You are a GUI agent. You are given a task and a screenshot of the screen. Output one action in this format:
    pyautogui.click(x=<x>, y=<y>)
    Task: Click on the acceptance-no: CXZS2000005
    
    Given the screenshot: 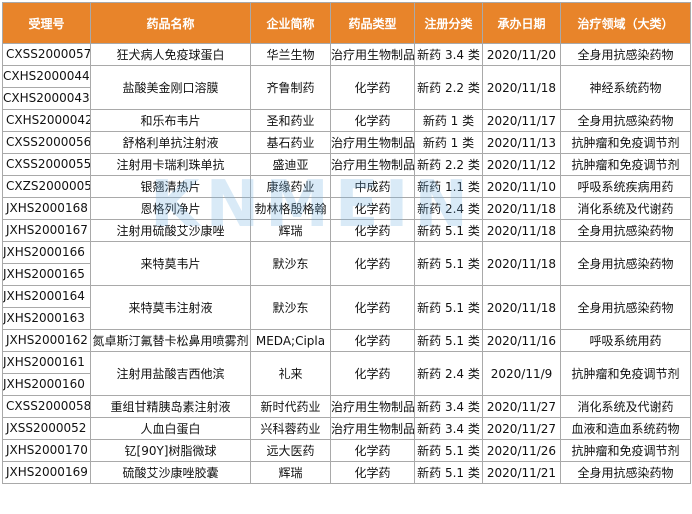 What is the action you would take?
    pyautogui.click(x=48, y=186)
    